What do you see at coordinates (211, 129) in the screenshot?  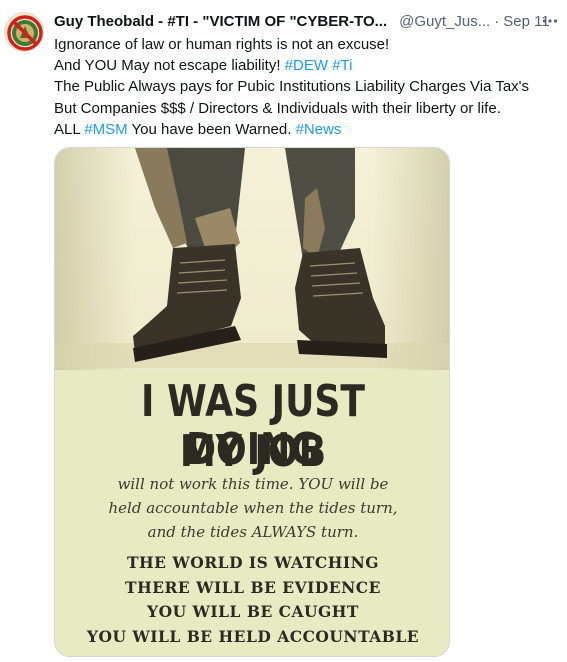 I see `tweet-line-text: You have been Warned.` at bounding box center [211, 129].